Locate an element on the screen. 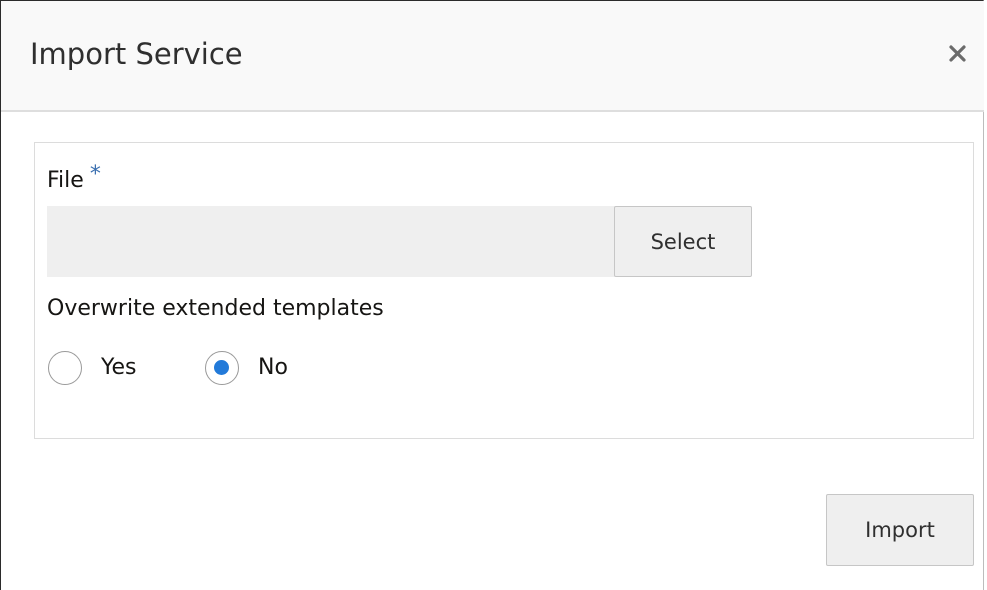 The height and width of the screenshot is (590, 987). overwrite-templates-label: Overwrite extended templates is located at coordinates (215, 308).